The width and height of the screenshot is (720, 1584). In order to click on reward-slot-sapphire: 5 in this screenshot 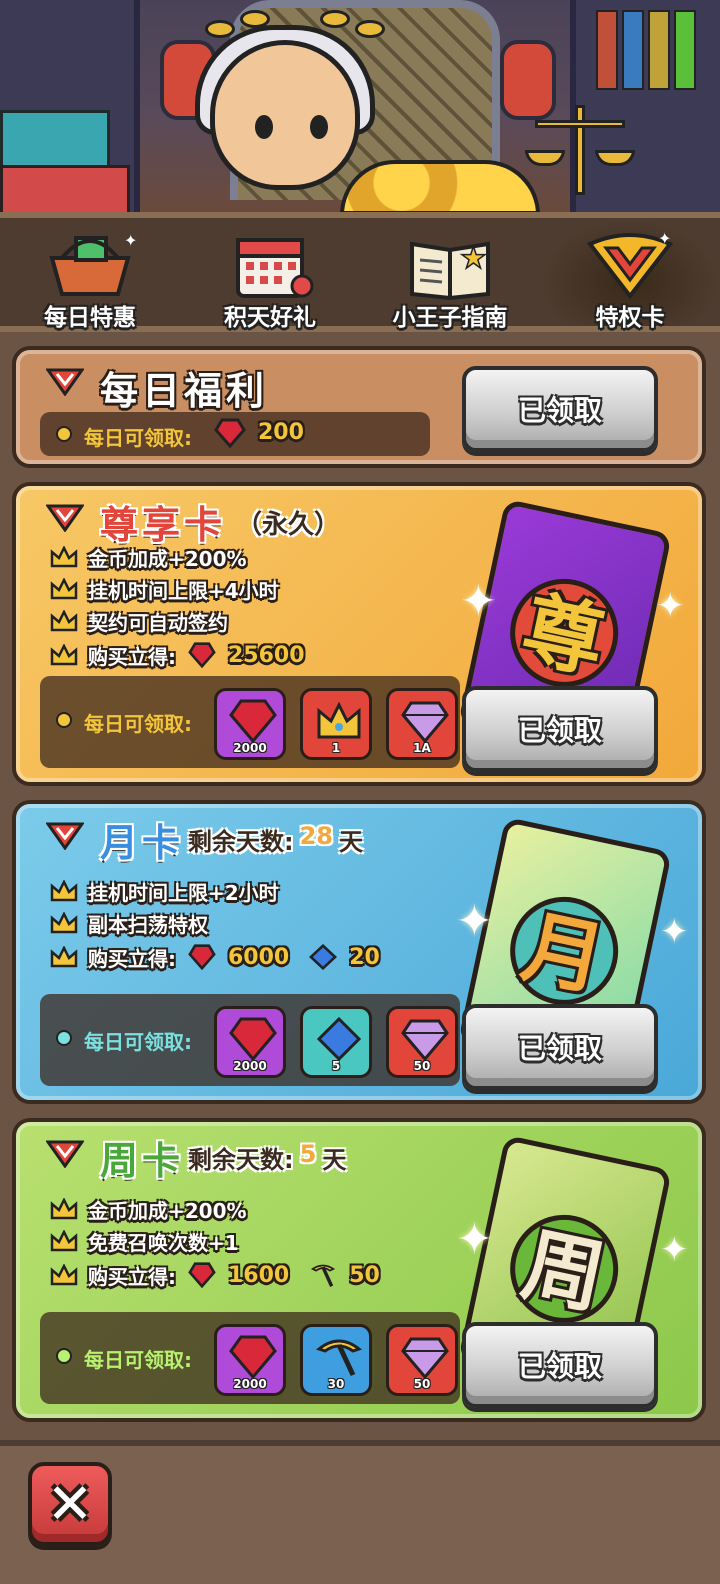, I will do `click(336, 1042)`.